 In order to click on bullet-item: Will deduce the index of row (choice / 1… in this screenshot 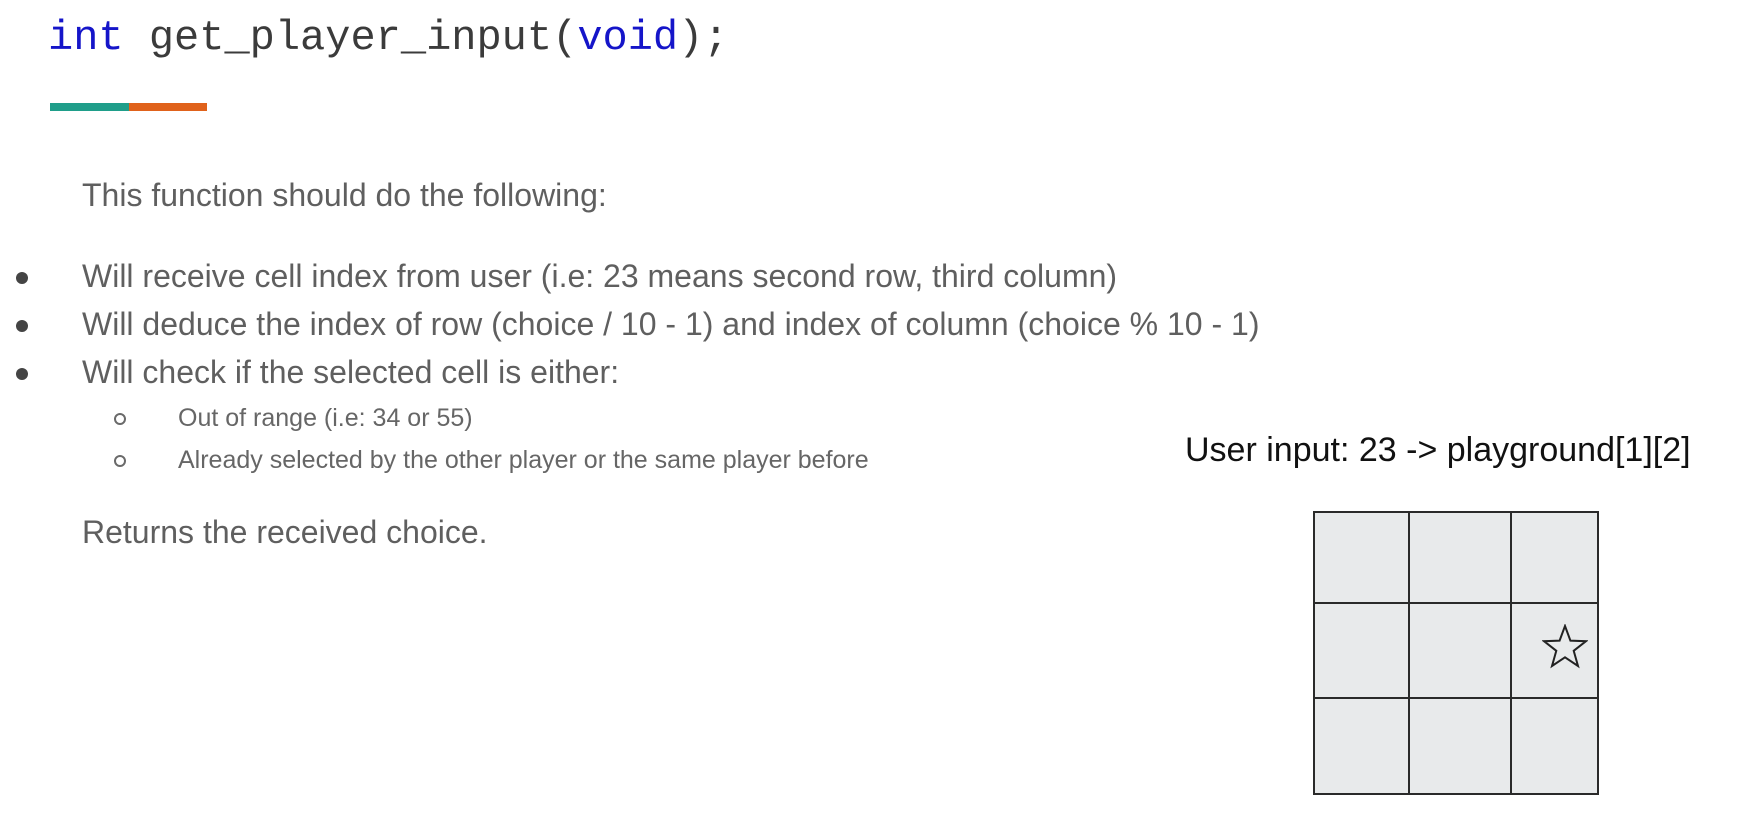, I will do `click(629, 324)`.